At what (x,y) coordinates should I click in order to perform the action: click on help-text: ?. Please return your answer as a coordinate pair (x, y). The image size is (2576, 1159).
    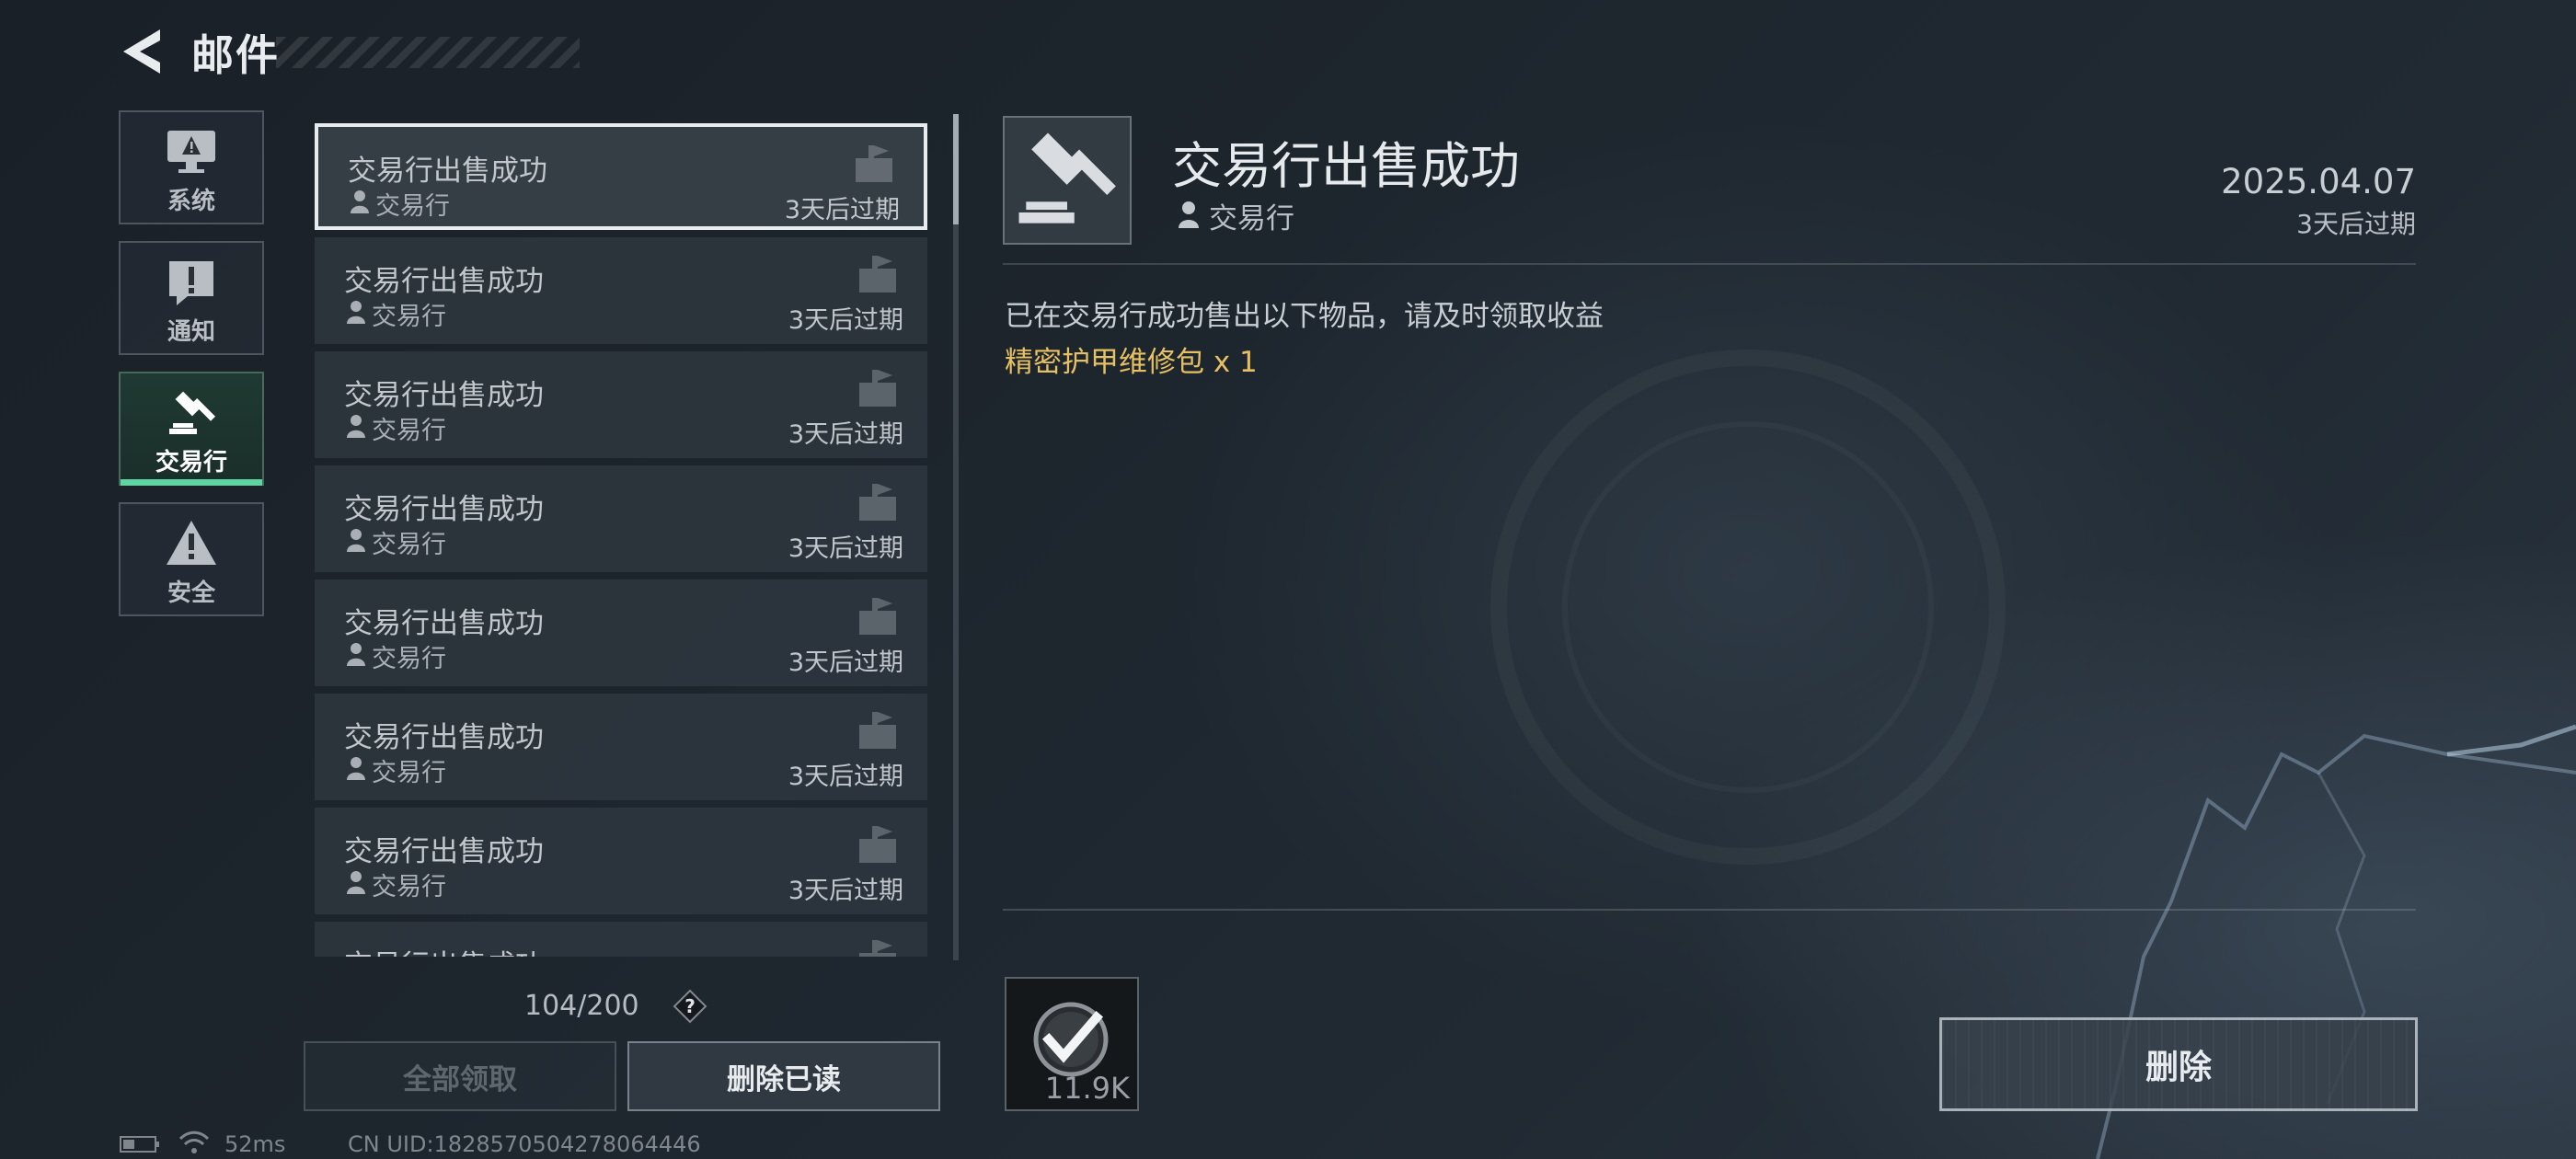
    Looking at the image, I should click on (690, 1006).